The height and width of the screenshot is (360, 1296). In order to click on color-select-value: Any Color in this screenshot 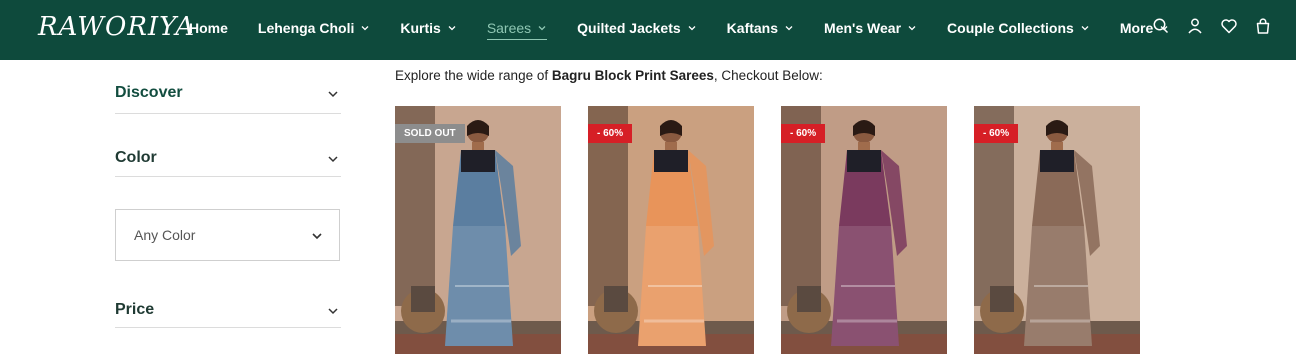, I will do `click(165, 235)`.